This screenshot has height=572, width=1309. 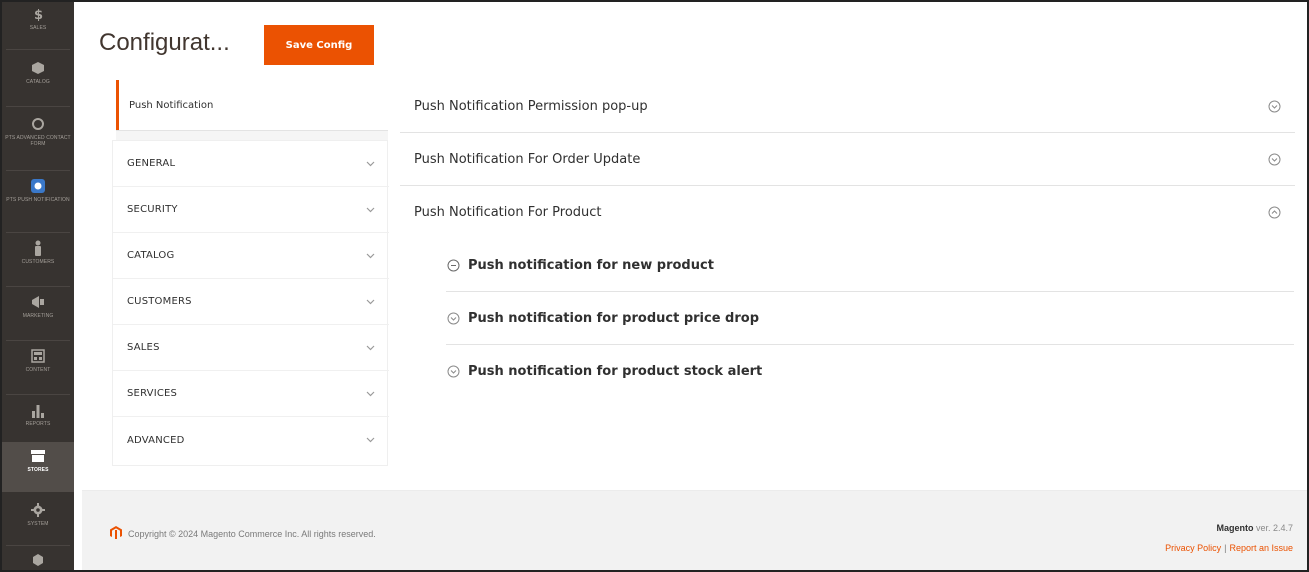 I want to click on subgroup-price-drop: Push notification for product price drop, so click(x=870, y=318).